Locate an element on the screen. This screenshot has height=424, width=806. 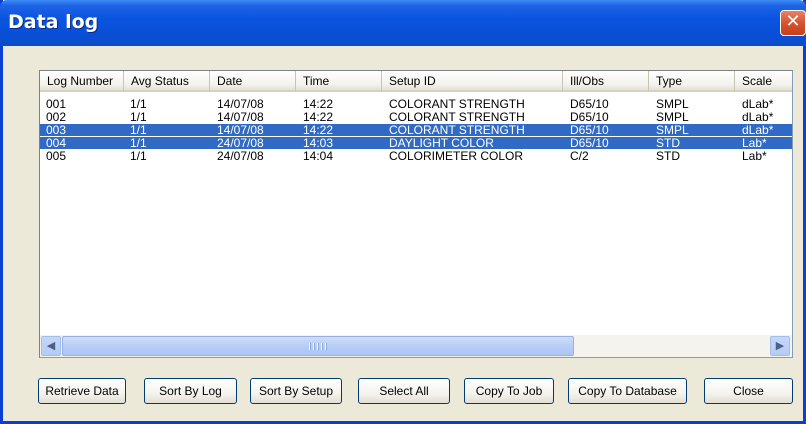
scroll-left-button: ◀ is located at coordinates (51, 346).